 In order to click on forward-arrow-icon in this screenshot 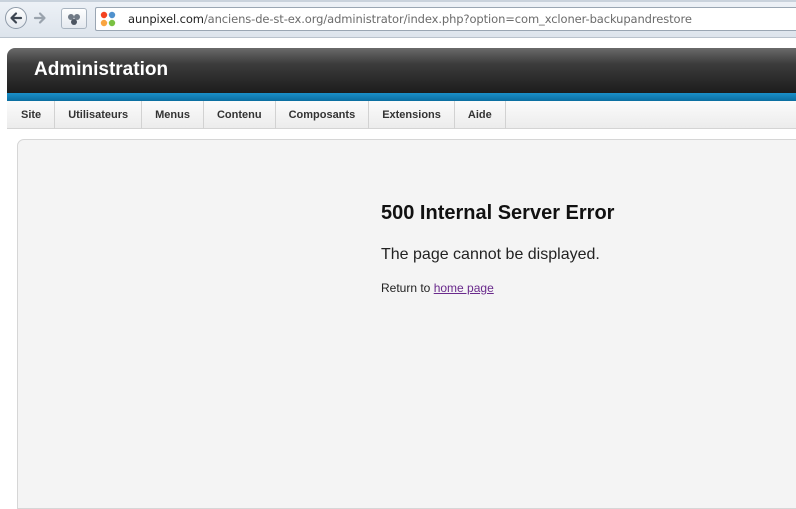, I will do `click(39, 18)`.